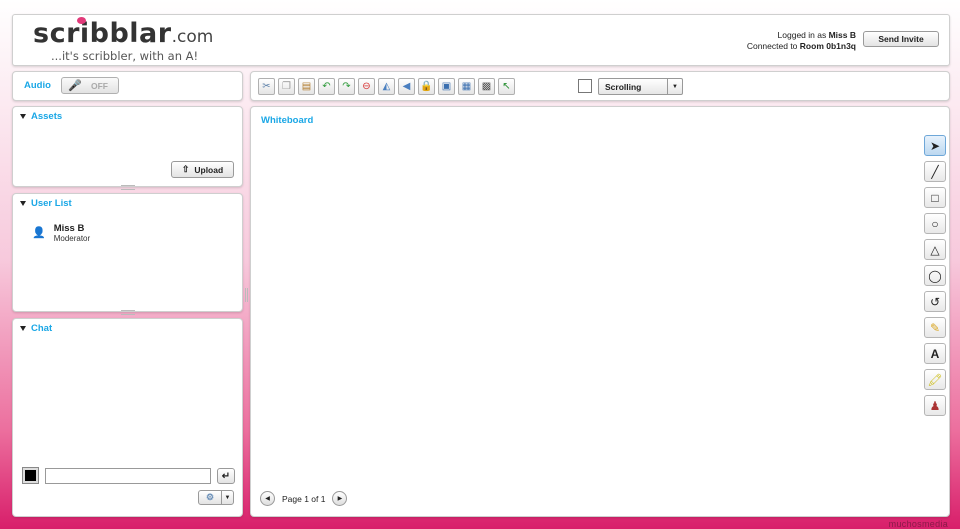  What do you see at coordinates (128, 476) in the screenshot?
I see `chat-input` at bounding box center [128, 476].